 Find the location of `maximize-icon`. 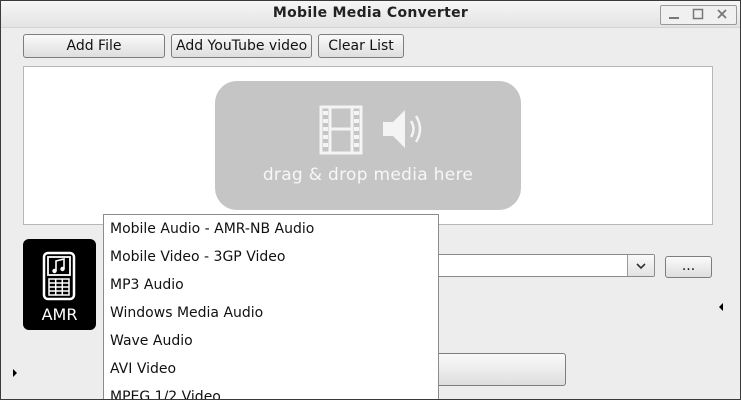

maximize-icon is located at coordinates (698, 14).